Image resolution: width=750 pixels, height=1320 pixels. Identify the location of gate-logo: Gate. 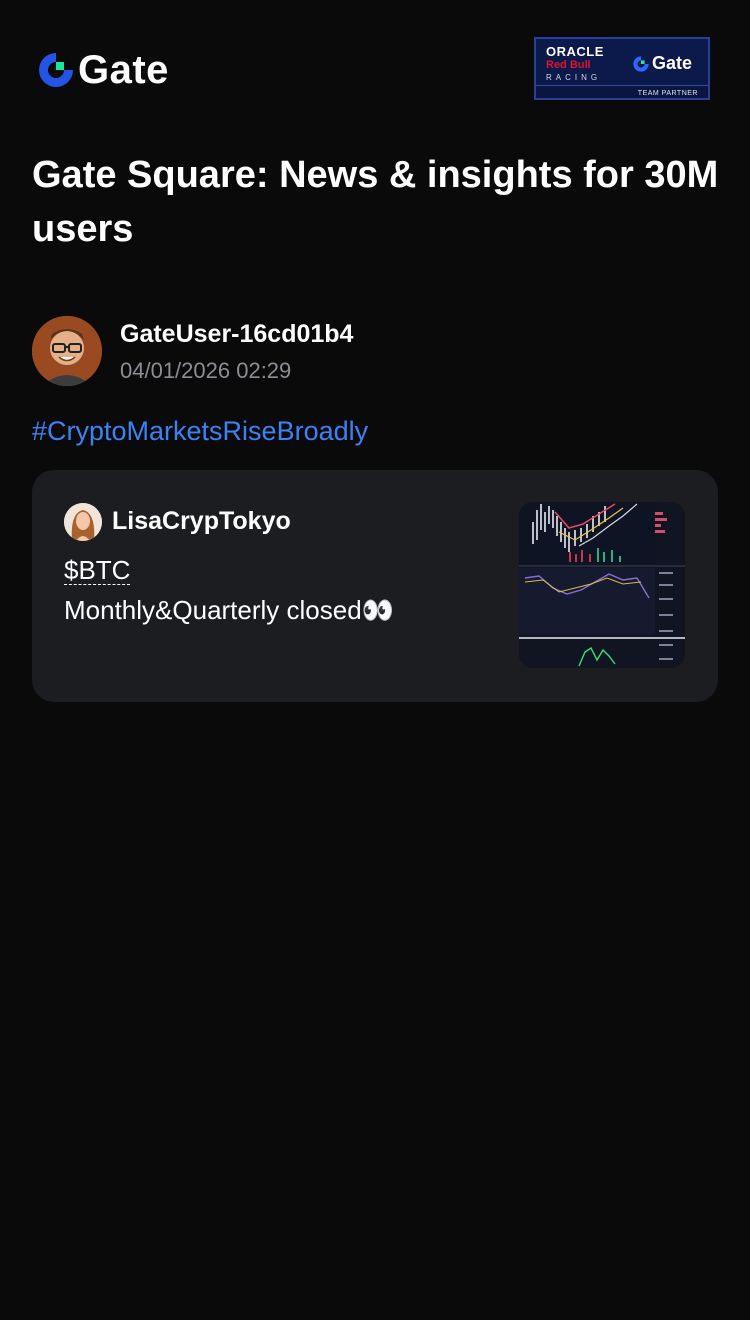
(102, 70).